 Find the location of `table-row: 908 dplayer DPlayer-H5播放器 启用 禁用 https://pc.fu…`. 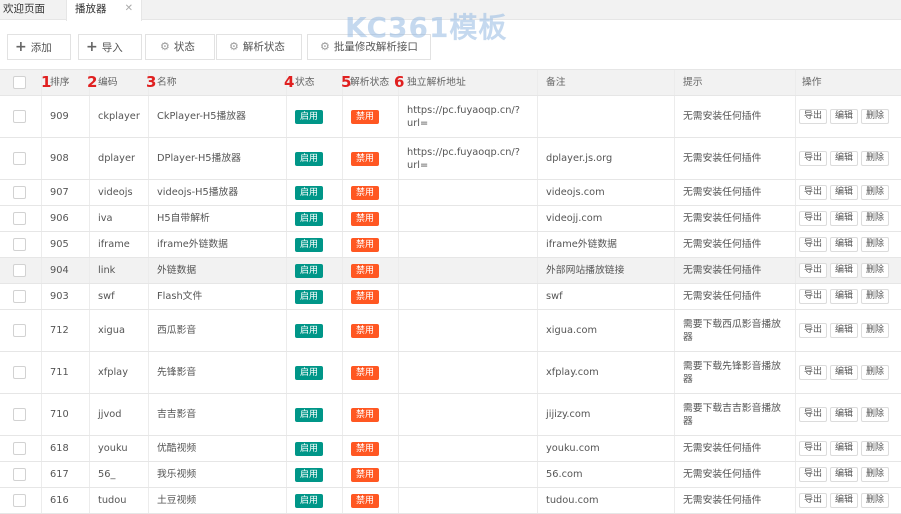

table-row: 908 dplayer DPlayer-H5播放器 启用 禁用 https://pc.fu… is located at coordinates (450, 159).